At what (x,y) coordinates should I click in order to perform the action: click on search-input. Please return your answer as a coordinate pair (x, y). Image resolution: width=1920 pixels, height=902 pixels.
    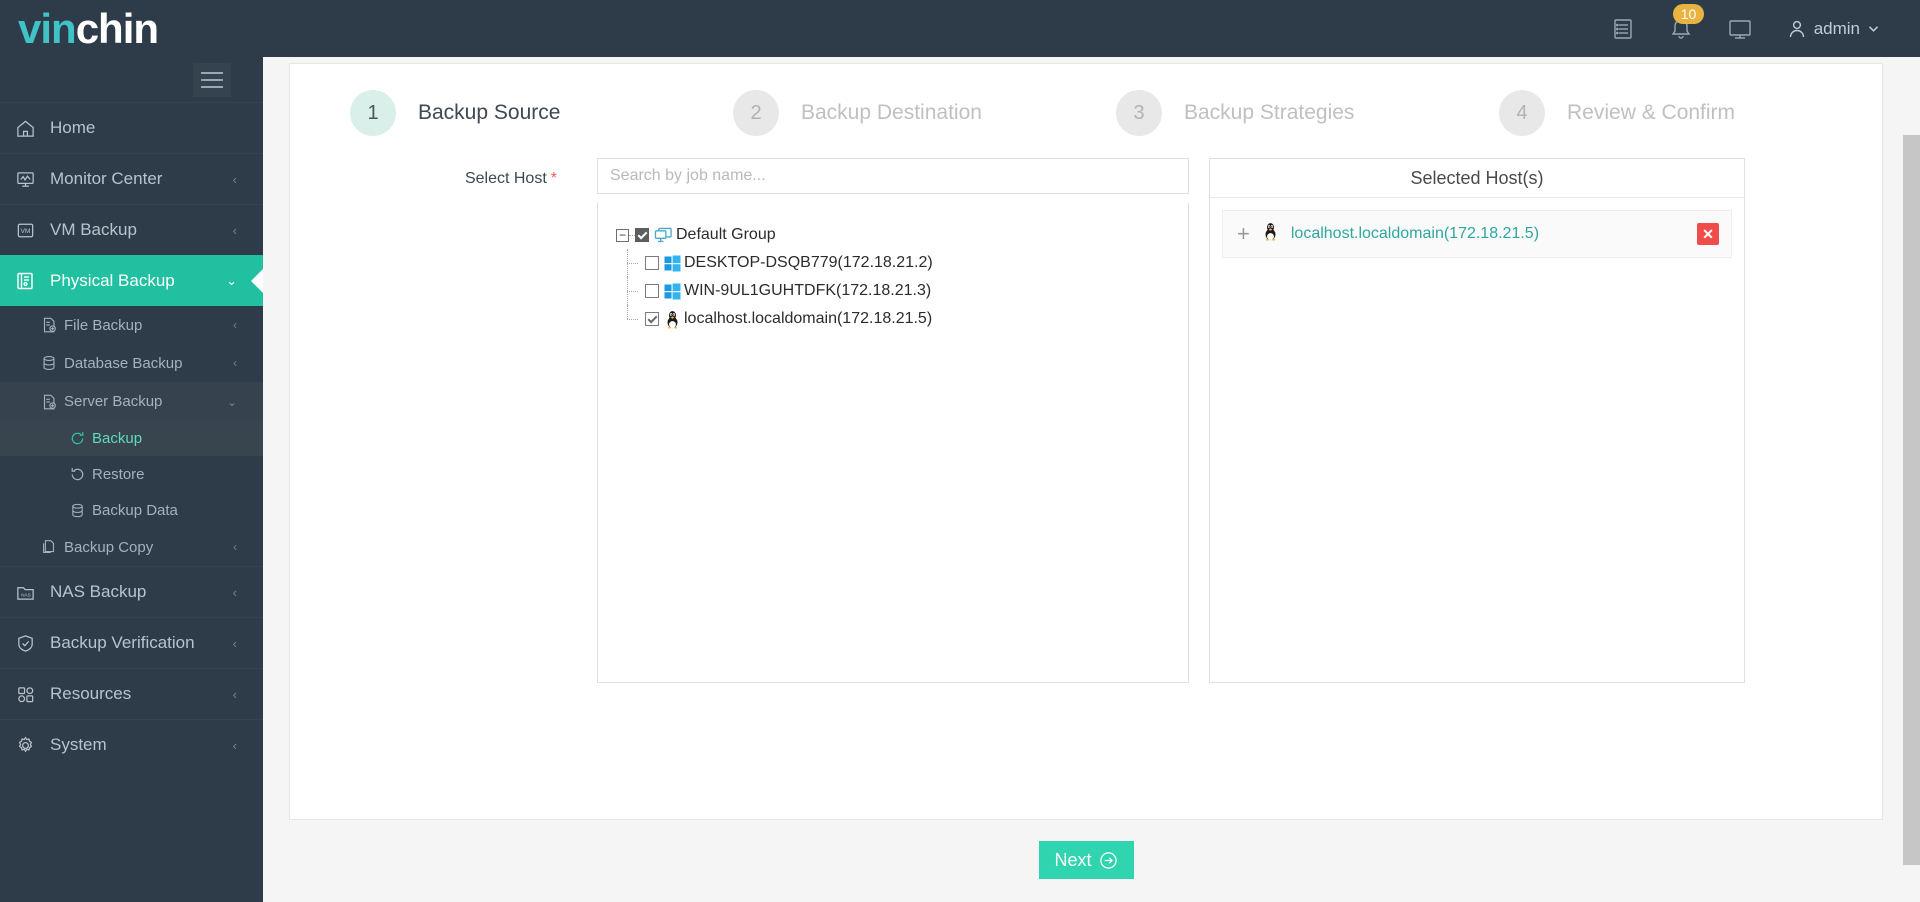
    Looking at the image, I should click on (893, 176).